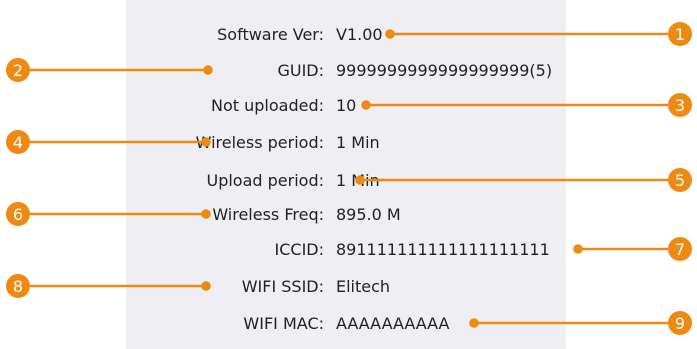  What do you see at coordinates (680, 323) in the screenshot?
I see `callout-number-9: 9` at bounding box center [680, 323].